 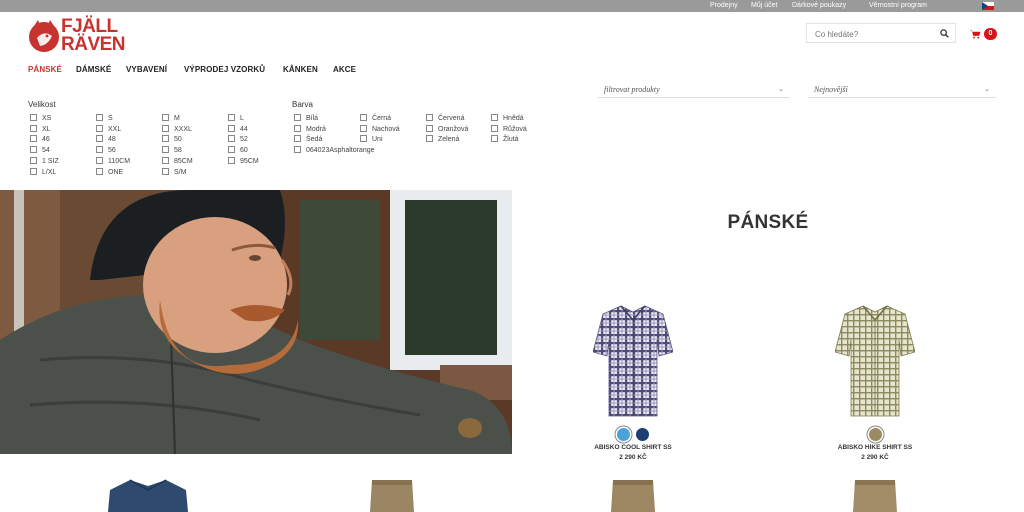 I want to click on nav-item-panske: PÁNSKÉ, so click(x=45, y=69).